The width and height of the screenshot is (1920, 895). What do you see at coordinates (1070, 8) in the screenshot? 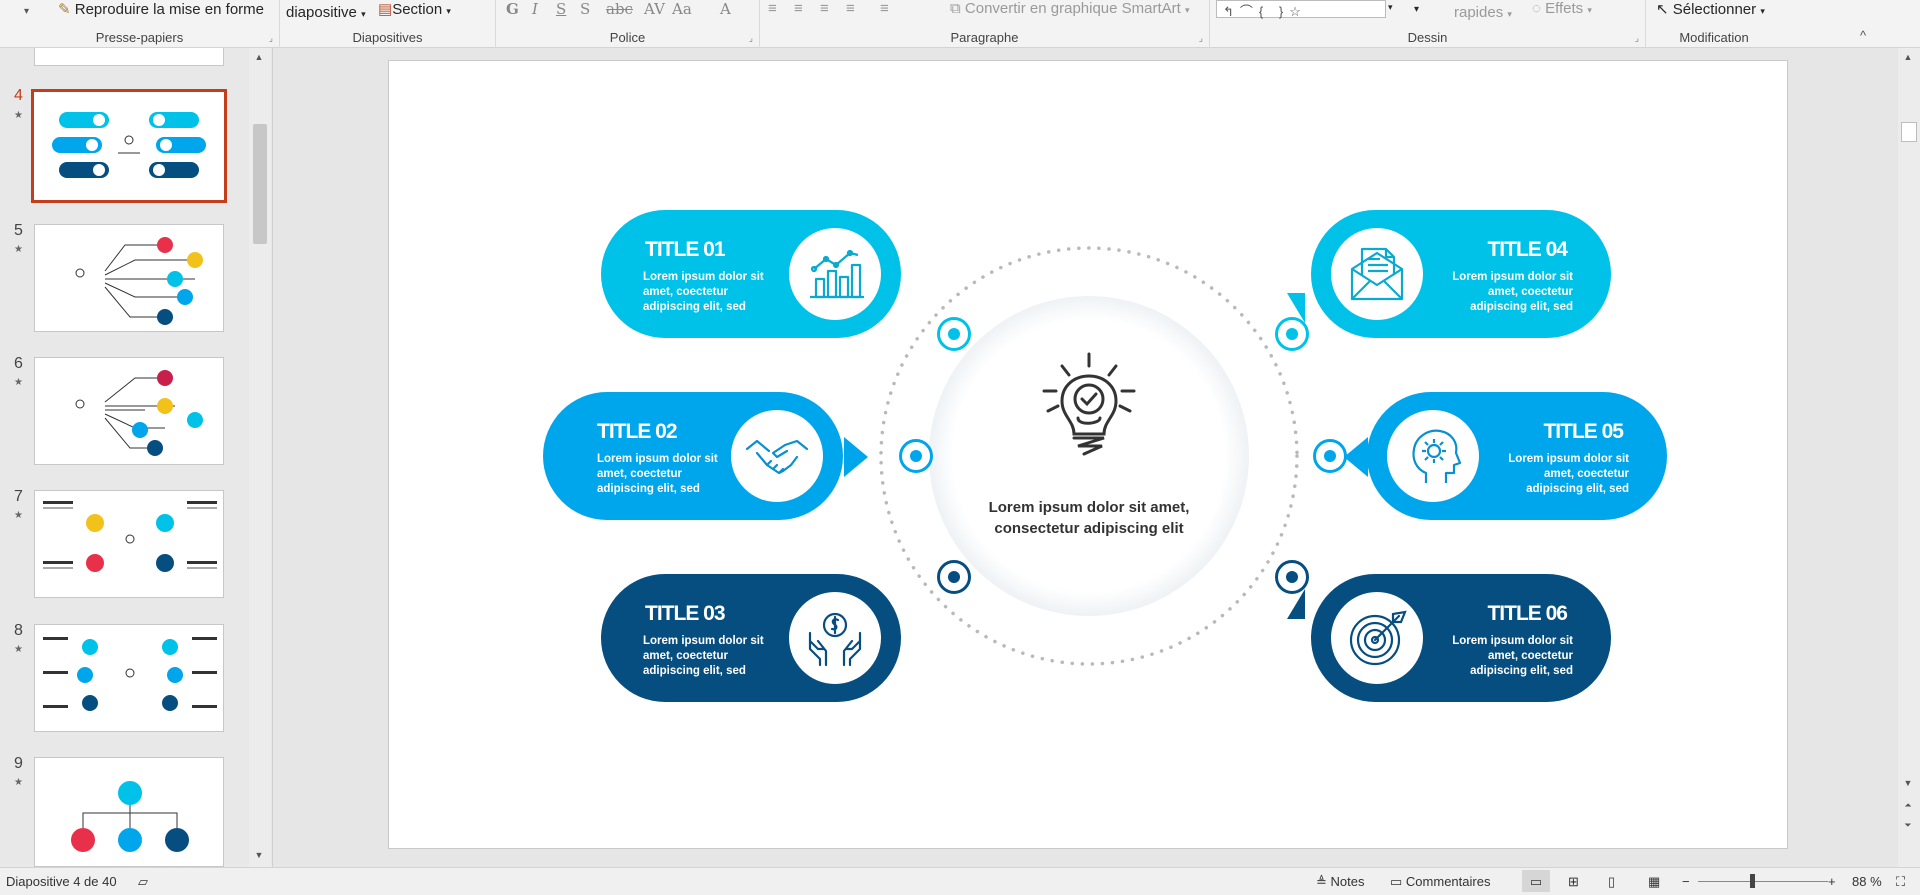
I see `smartart-button: ⧉ Convertir en graphique SmartArt ▾` at bounding box center [1070, 8].